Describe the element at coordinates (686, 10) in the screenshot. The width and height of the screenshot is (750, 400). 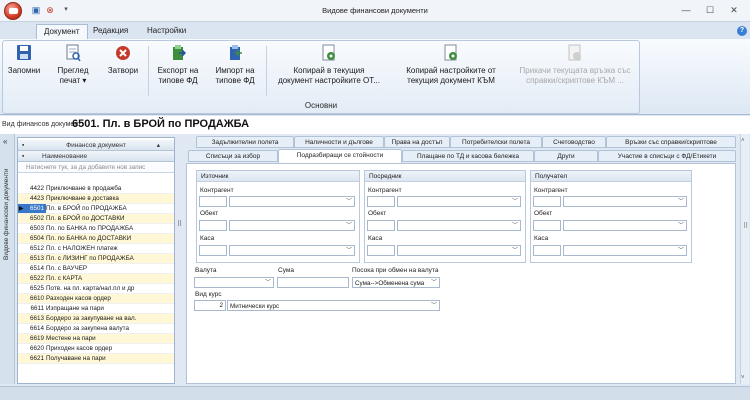
I see `minimize-icon: —` at that location.